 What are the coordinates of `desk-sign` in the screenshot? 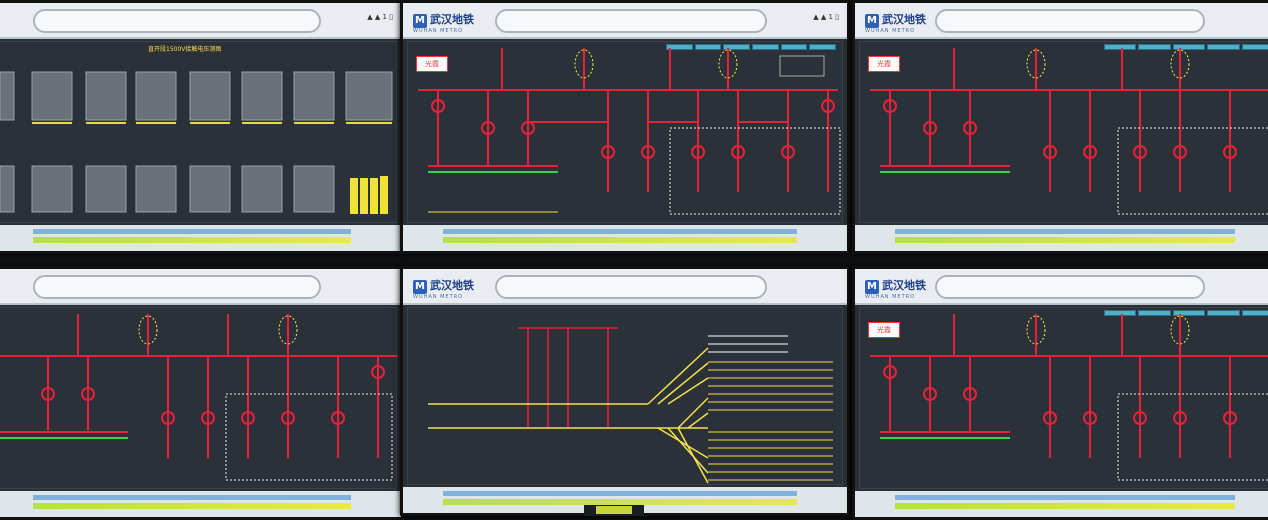 It's located at (614, 510).